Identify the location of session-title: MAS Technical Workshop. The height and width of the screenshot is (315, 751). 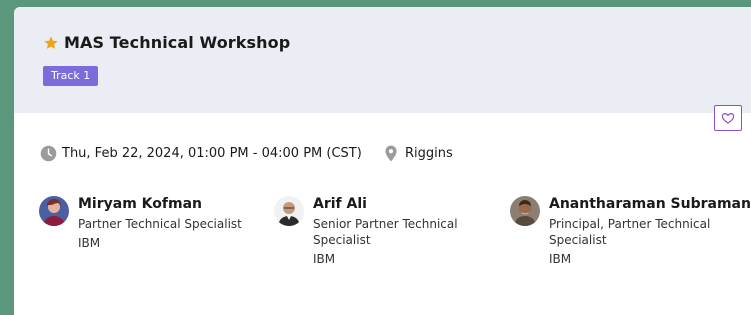
(177, 42).